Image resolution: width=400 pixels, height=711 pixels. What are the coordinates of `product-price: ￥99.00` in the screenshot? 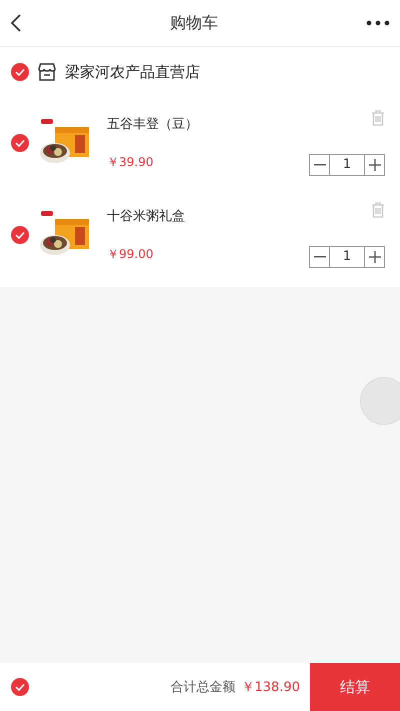 It's located at (130, 254).